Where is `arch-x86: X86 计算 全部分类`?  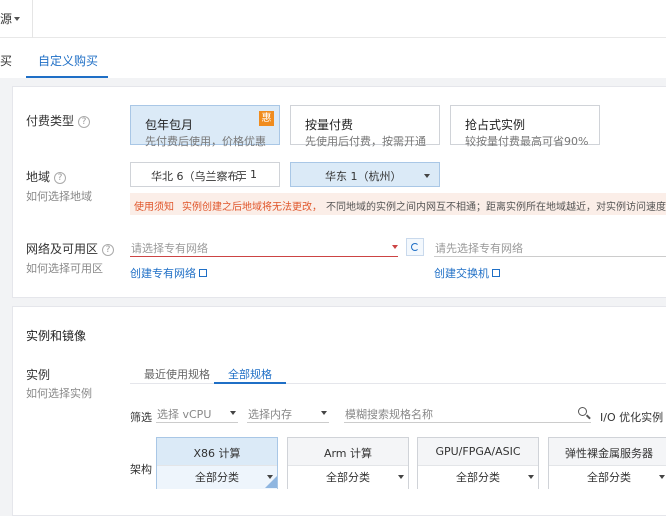
arch-x86: X86 计算 全部分类 is located at coordinates (217, 463).